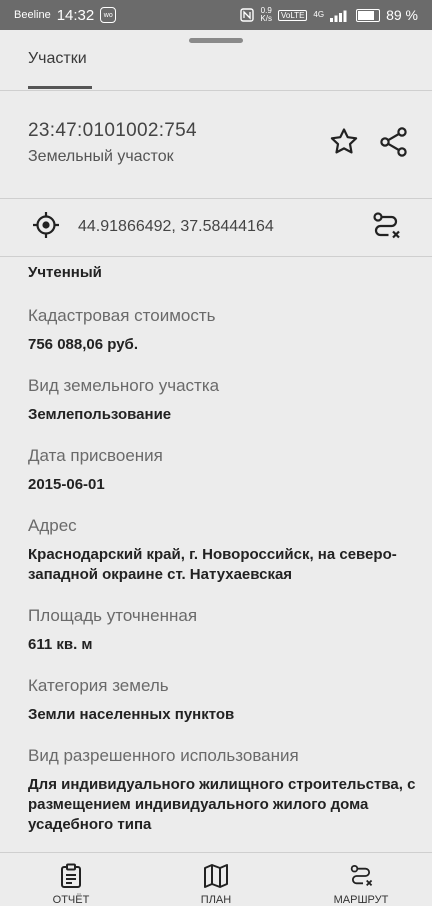 The image size is (432, 906). I want to click on nfc-icon, so click(247, 15).